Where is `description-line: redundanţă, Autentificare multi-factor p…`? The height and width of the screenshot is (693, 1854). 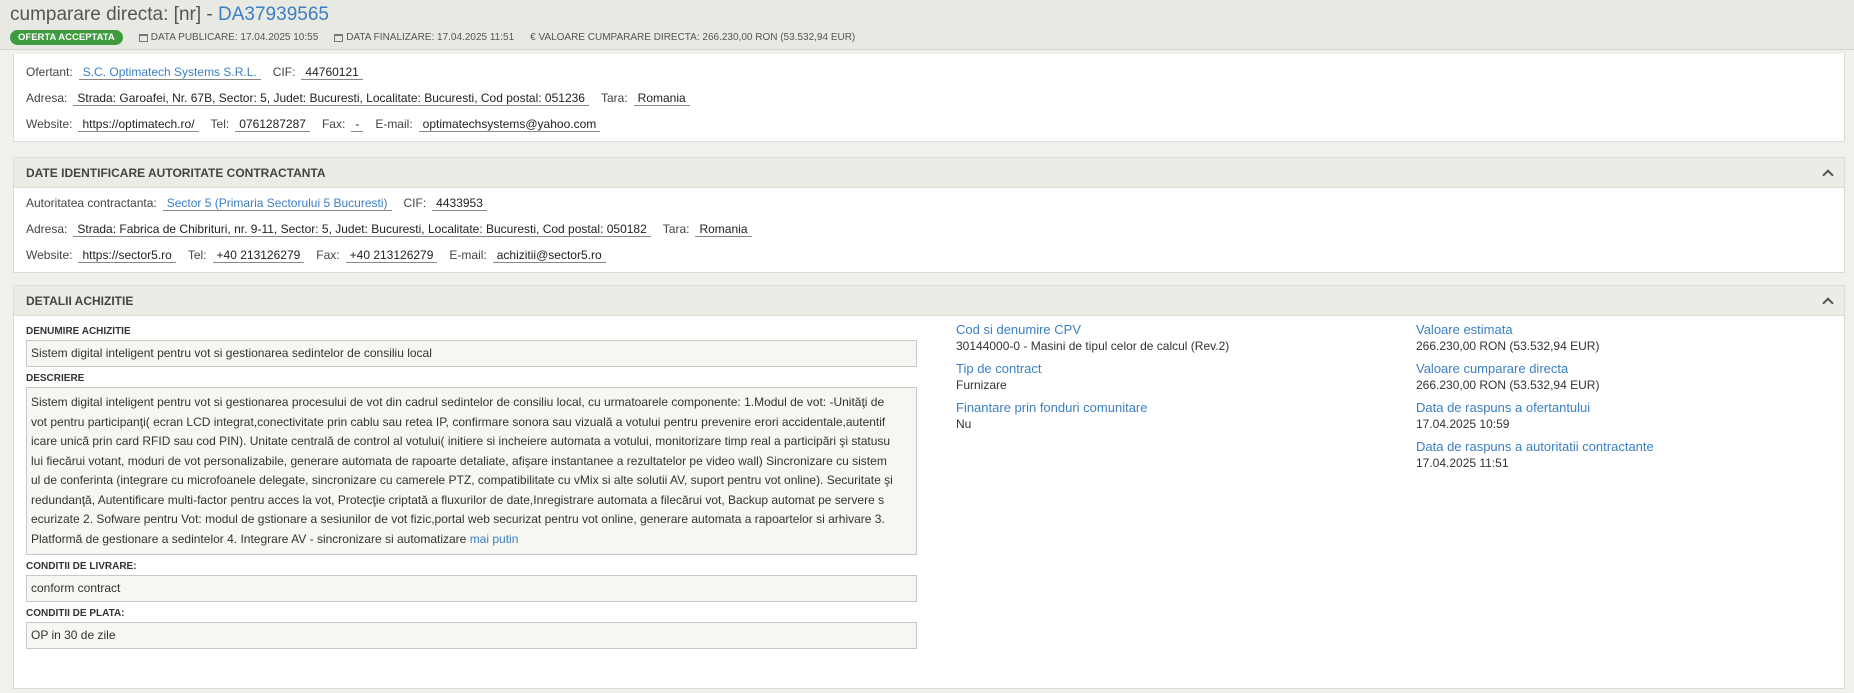 description-line: redundanţă, Autentificare multi-factor p… is located at coordinates (458, 499).